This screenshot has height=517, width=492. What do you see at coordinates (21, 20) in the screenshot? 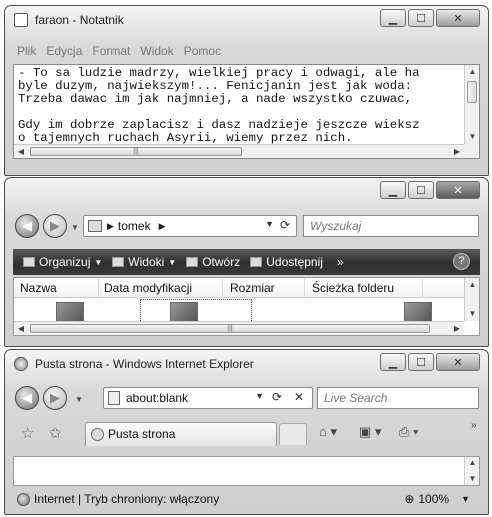
I see `notepad-icon` at bounding box center [21, 20].